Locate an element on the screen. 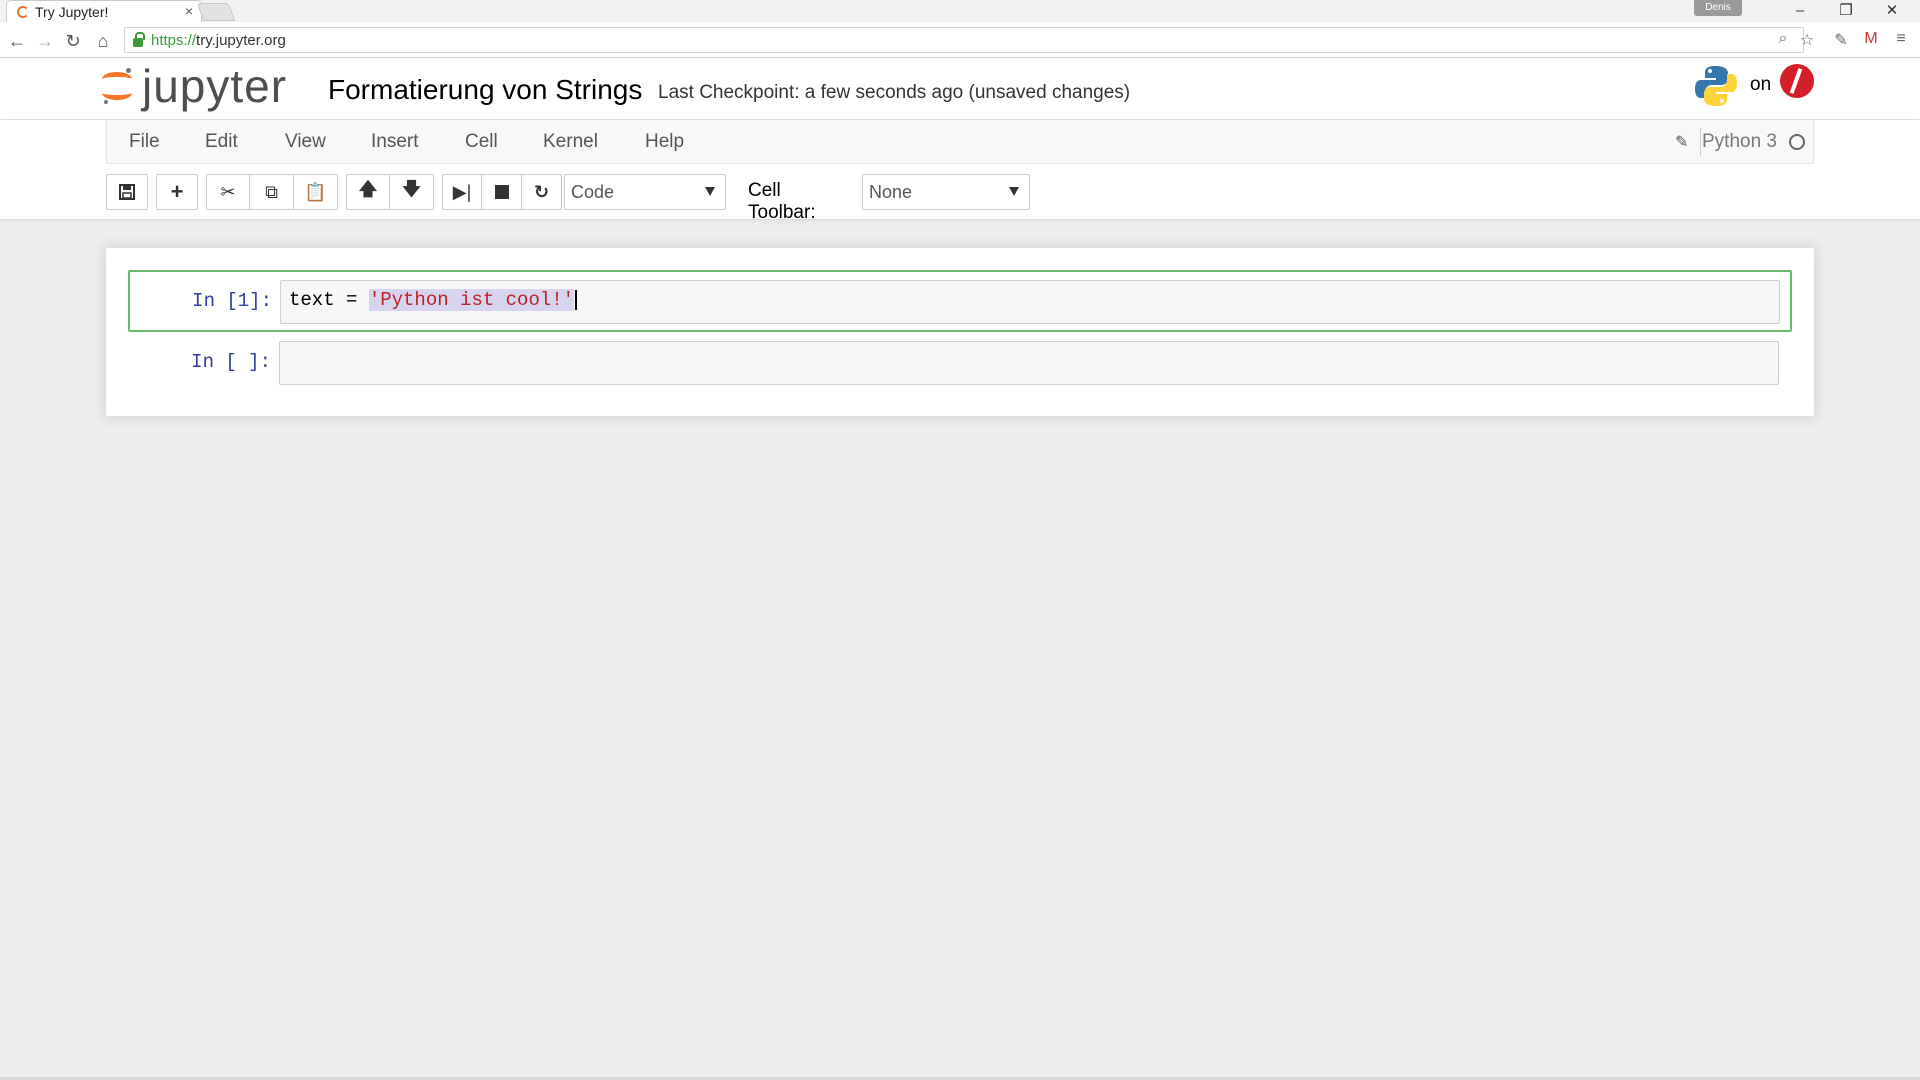  paste-button: 📋 is located at coordinates (316, 192).